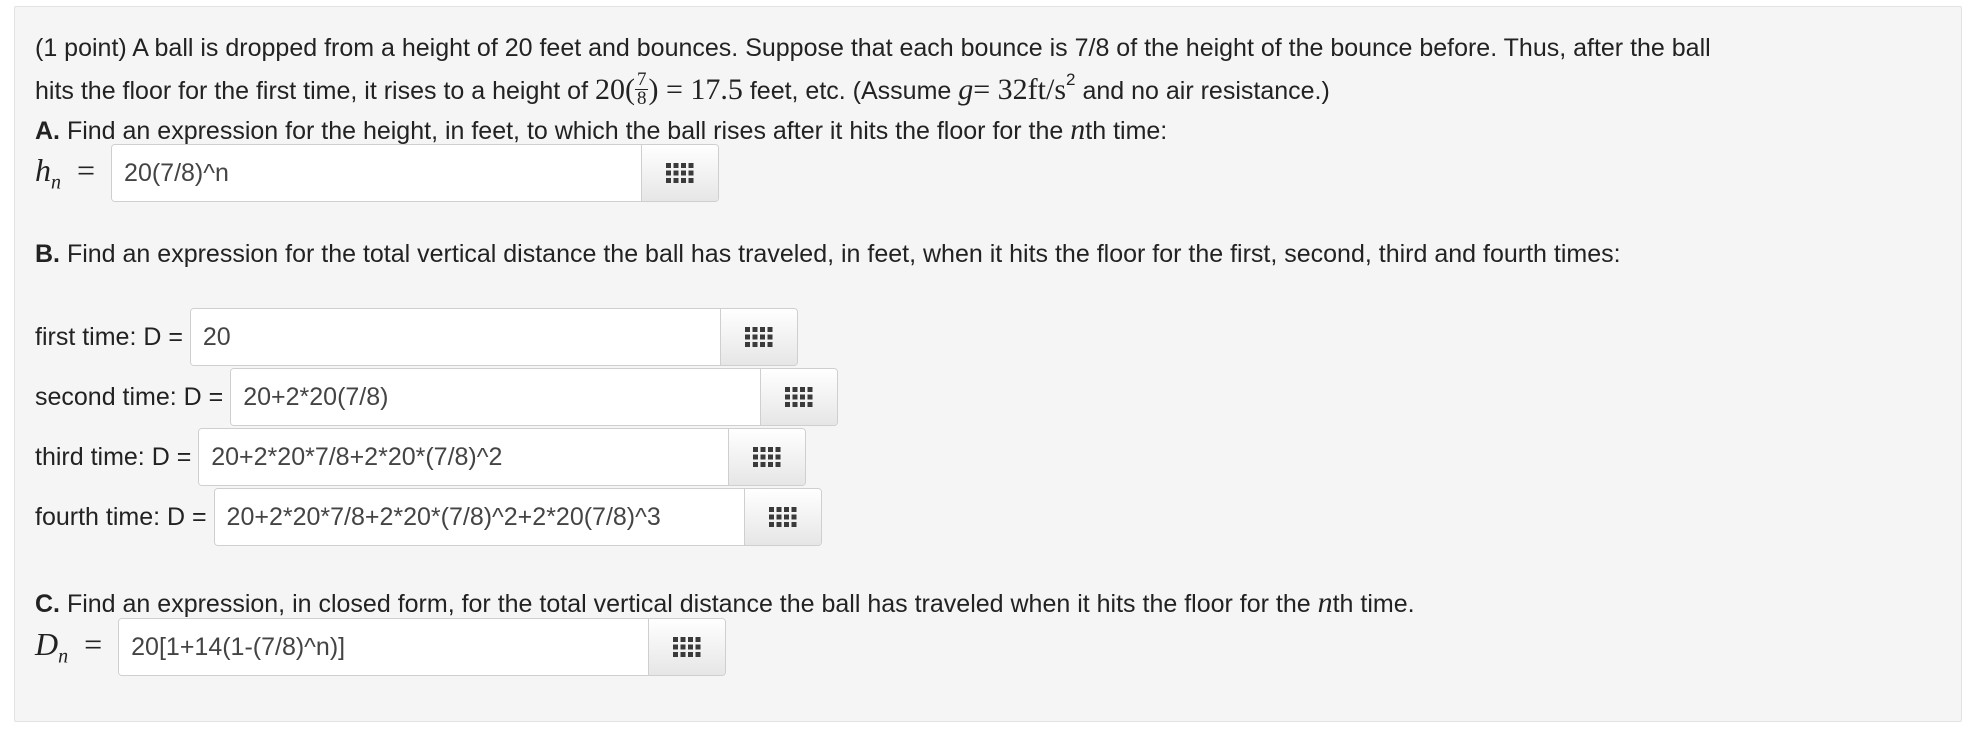  I want to click on equation-editor-button-b2, so click(799, 397).